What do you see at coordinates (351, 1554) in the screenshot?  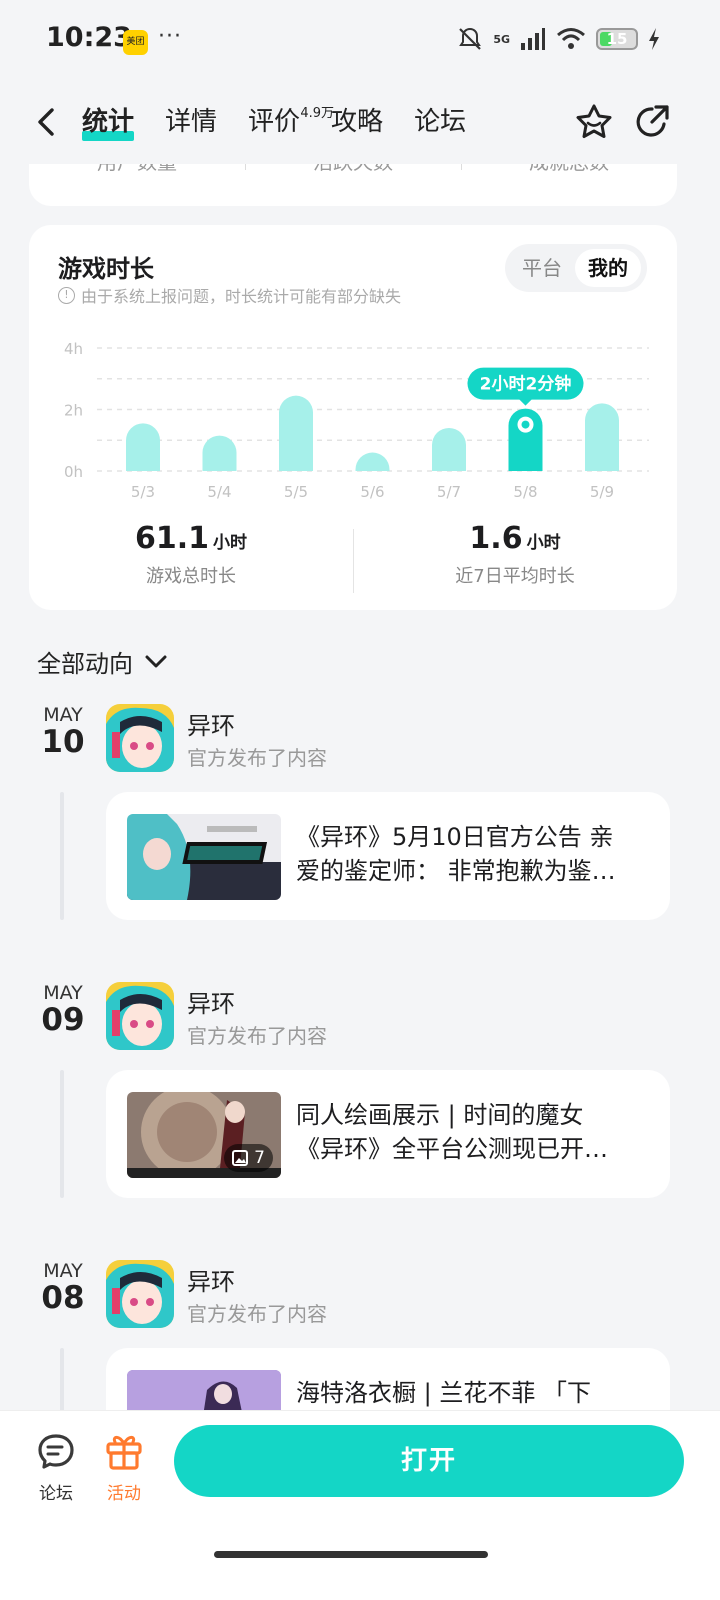 I see `home-indicator` at bounding box center [351, 1554].